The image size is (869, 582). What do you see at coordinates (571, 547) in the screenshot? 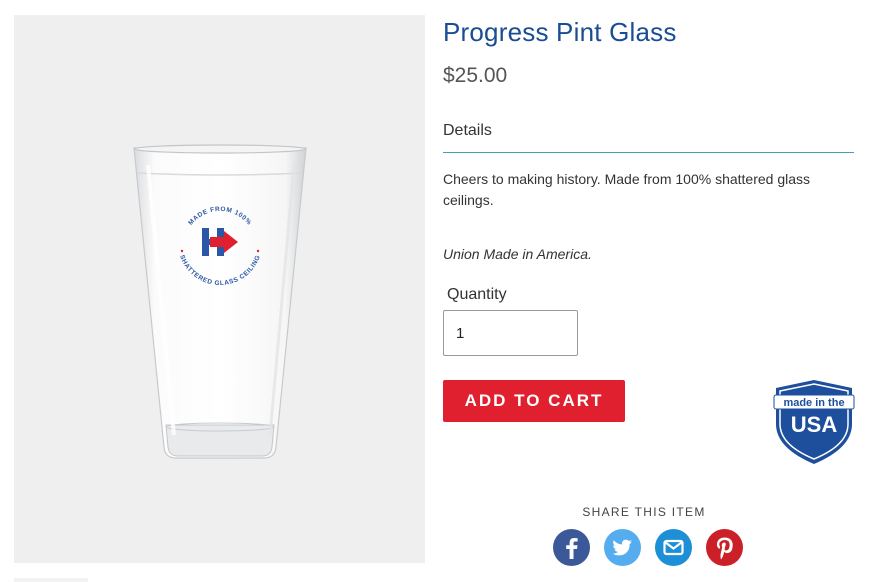
I see `facebook-icon` at bounding box center [571, 547].